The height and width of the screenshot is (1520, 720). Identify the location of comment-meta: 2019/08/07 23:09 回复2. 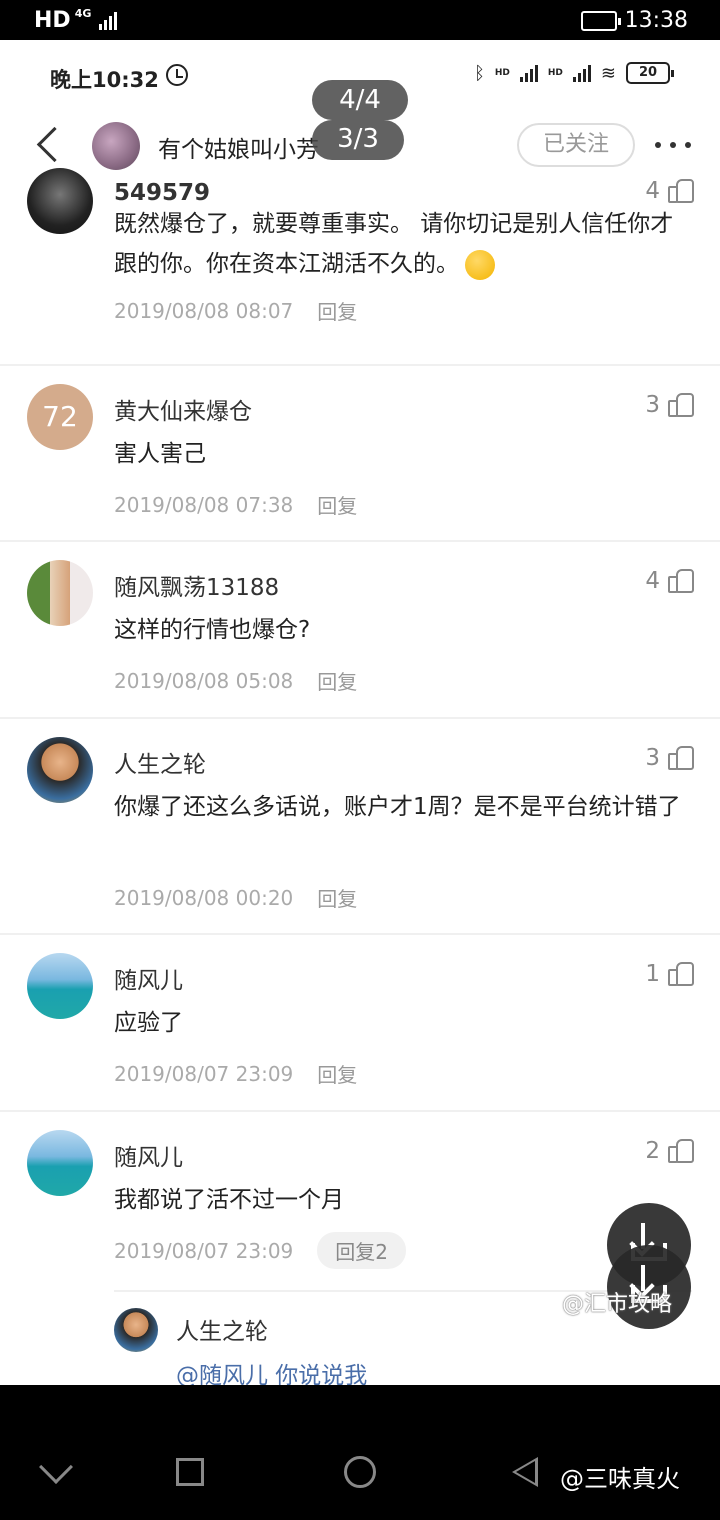
(260, 1250).